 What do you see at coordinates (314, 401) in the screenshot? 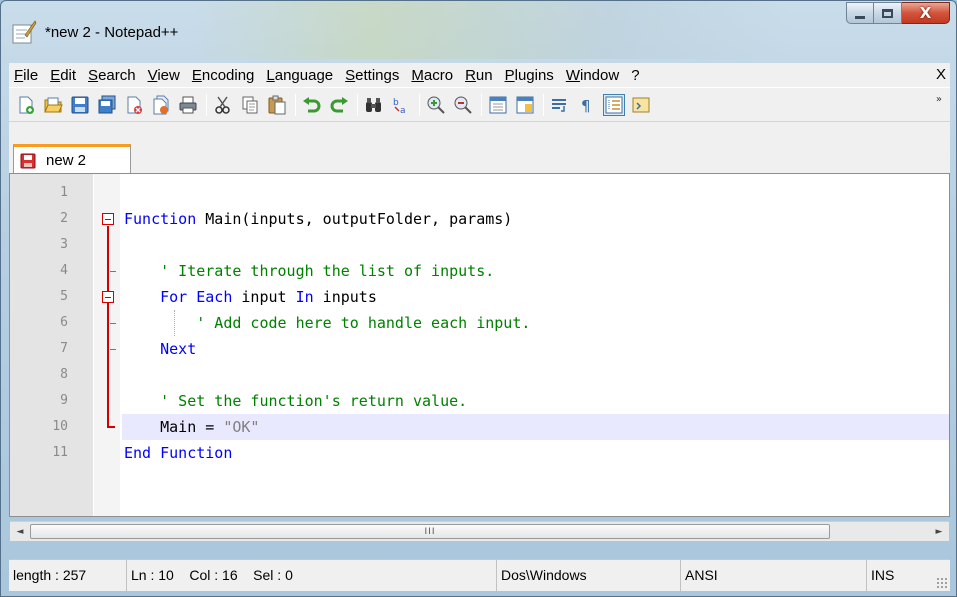
I see `comment-token: ' Set the function's return value.` at bounding box center [314, 401].